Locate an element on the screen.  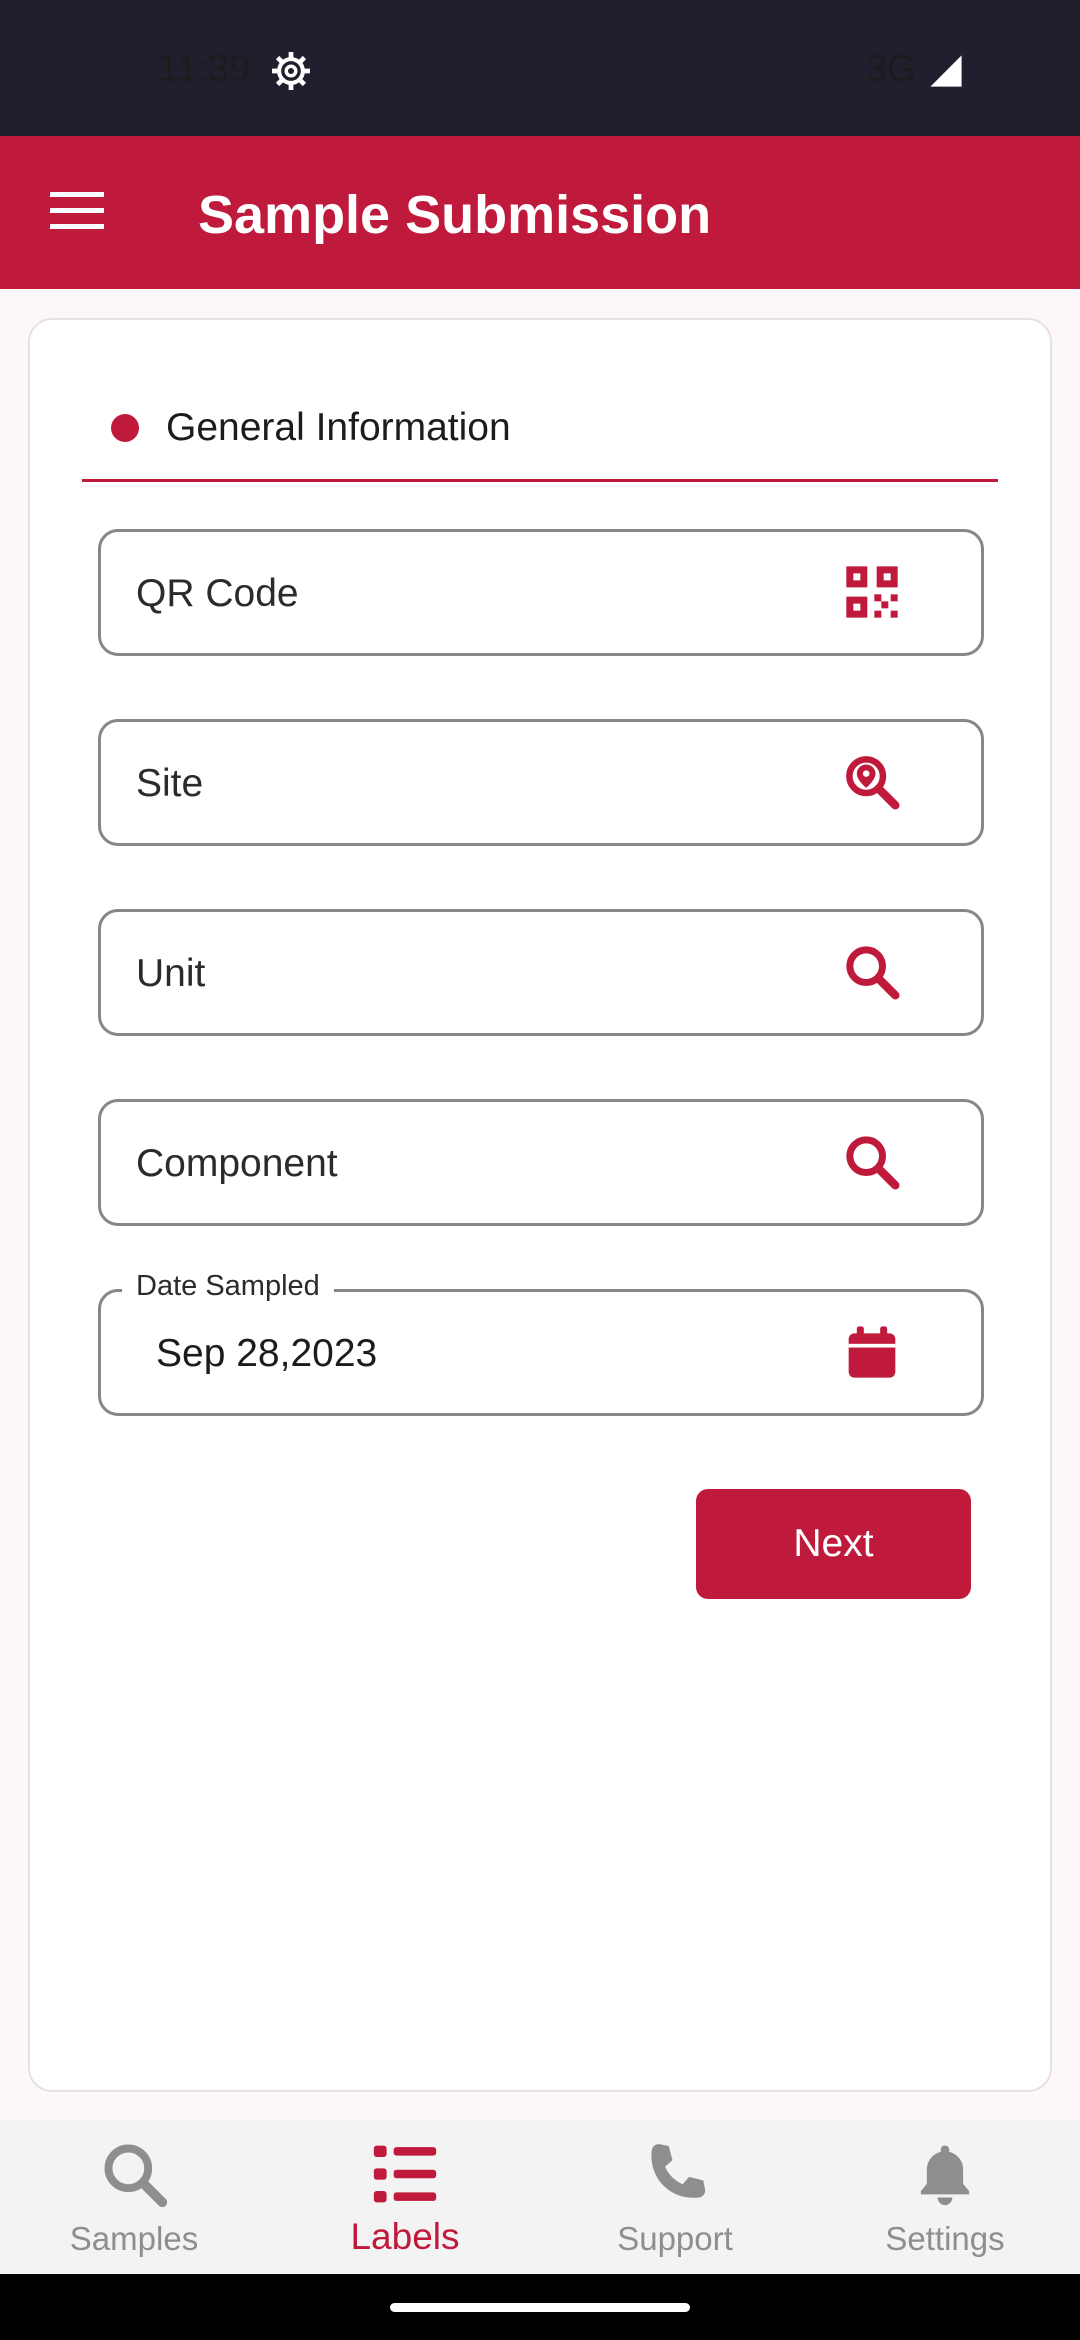
home-gesture-handle is located at coordinates (540, 2307).